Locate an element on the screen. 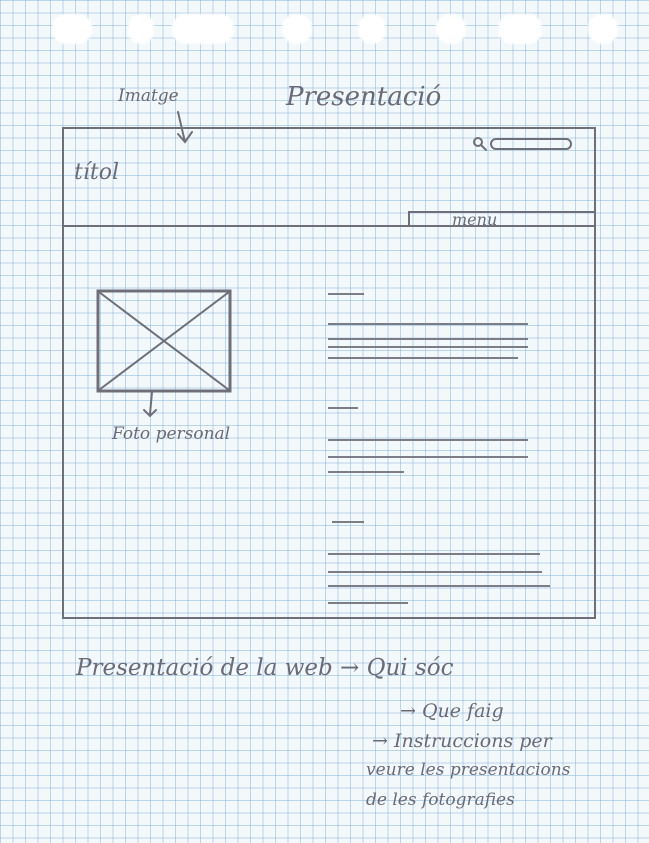 The image size is (649, 843). search-icon is located at coordinates (480, 144).